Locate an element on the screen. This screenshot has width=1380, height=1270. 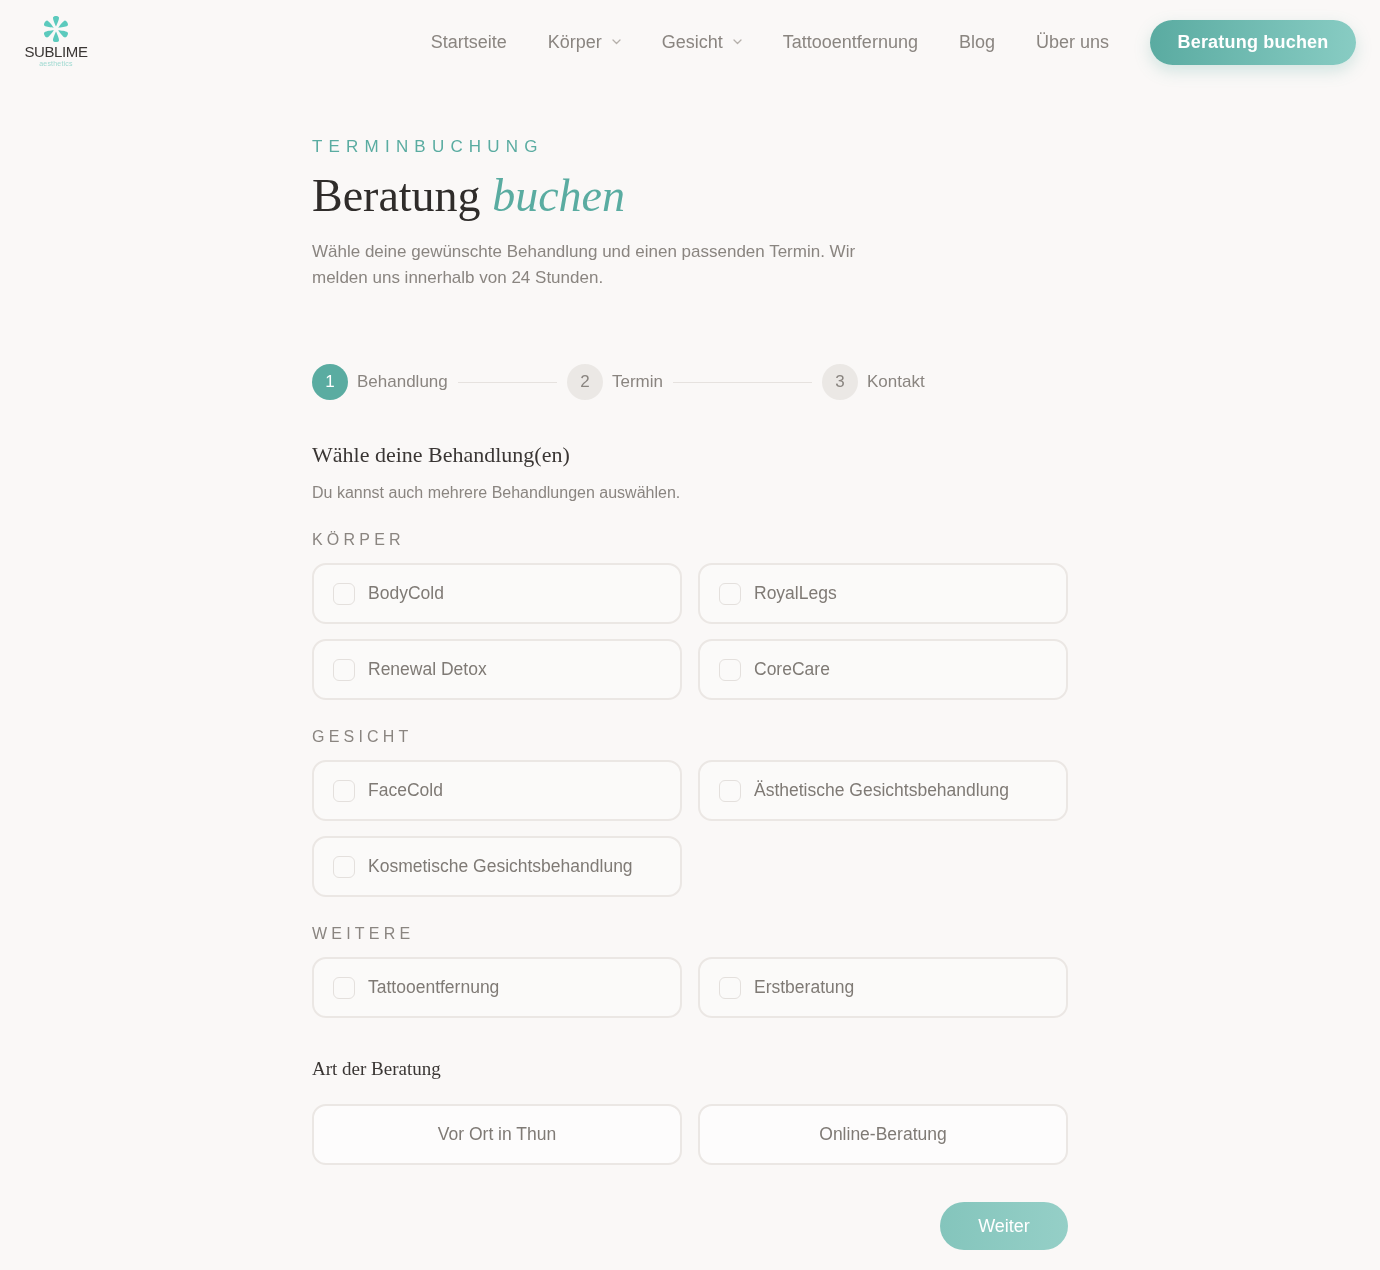
section-eyebrow: TERMINBUCHUNG is located at coordinates (428, 147).